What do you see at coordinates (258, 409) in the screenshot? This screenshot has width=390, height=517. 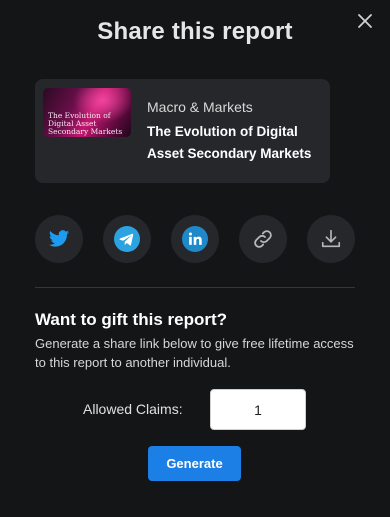 I see `allowed-claims-input` at bounding box center [258, 409].